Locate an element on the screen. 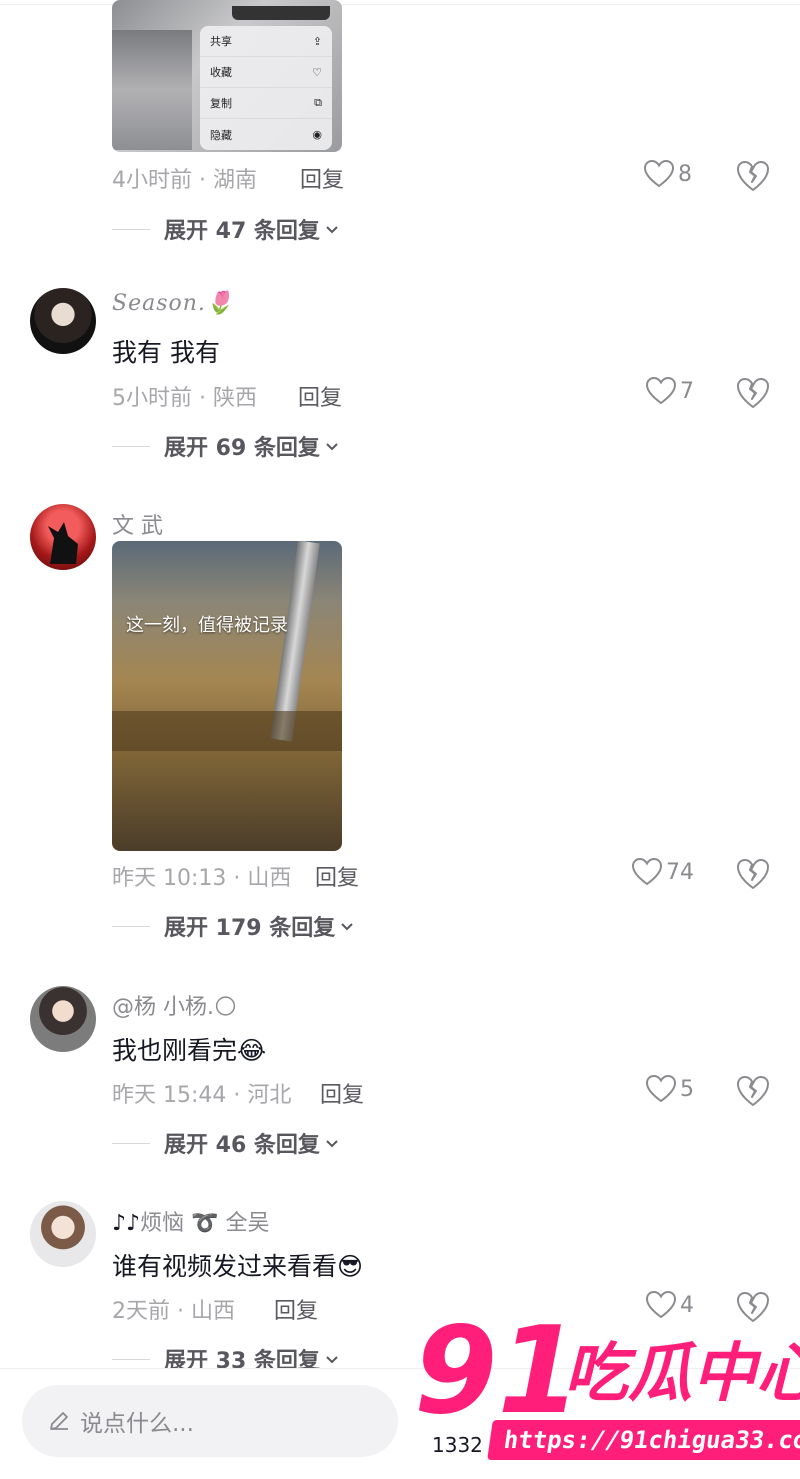 This screenshot has width=800, height=1479. comment-meta: 昨天 15:44 · 河北 is located at coordinates (202, 1095).